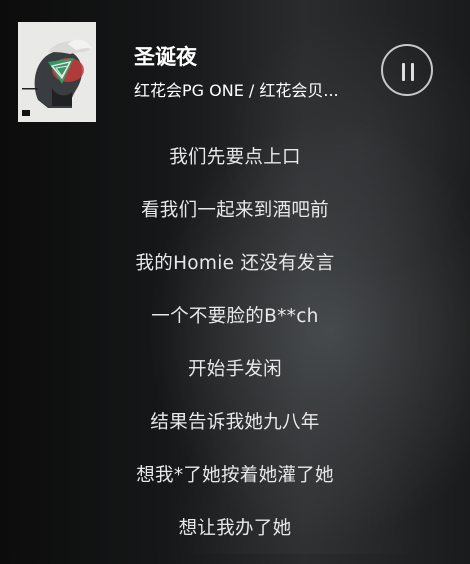 This screenshot has height=564, width=470. Describe the element at coordinates (234, 210) in the screenshot. I see `lyric-line: 看我们一起来到酒吧前` at that location.